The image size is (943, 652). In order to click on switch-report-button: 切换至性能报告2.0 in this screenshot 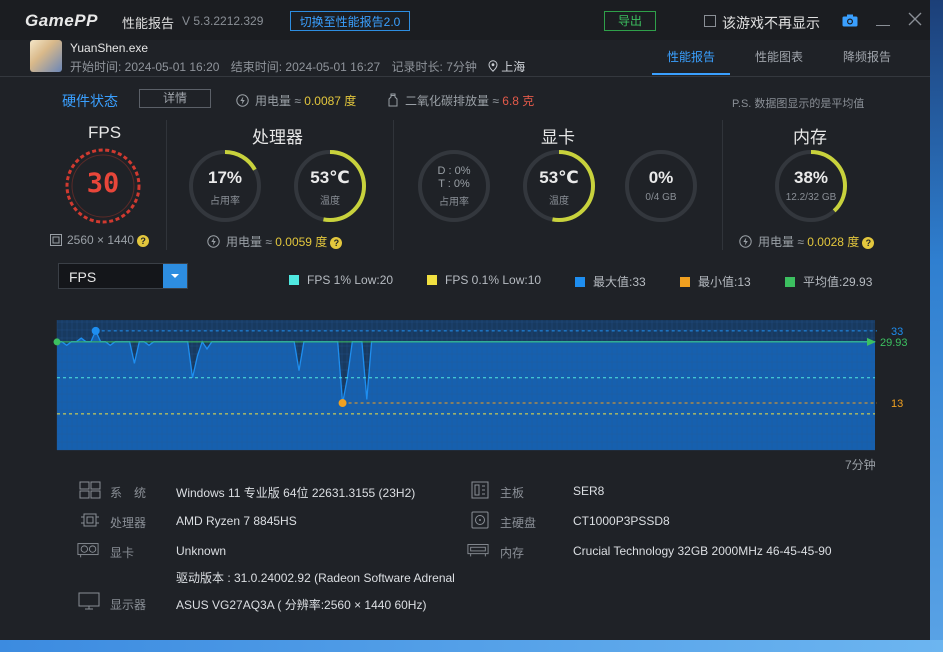, I will do `click(350, 21)`.